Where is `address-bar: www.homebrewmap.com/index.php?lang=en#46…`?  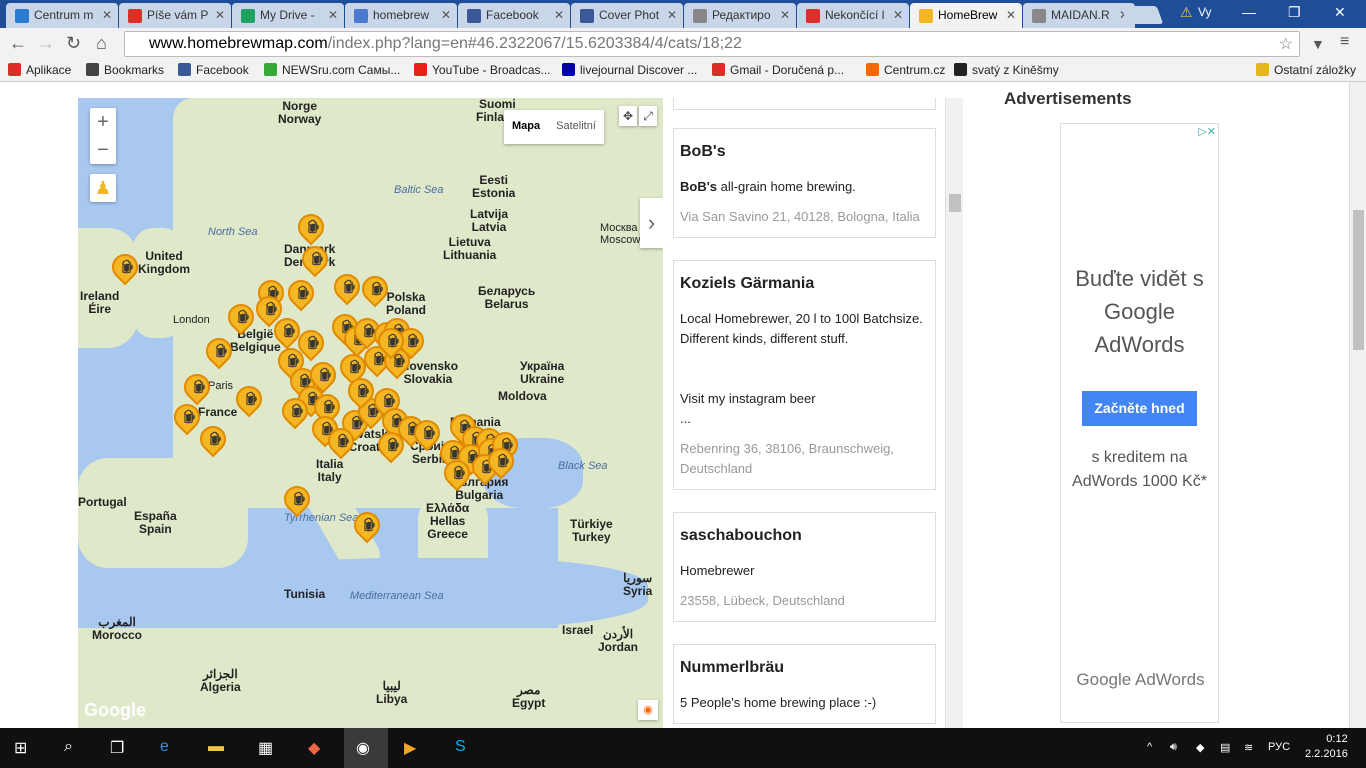
address-bar: www.homebrewmap.com/index.php?lang=en#46… is located at coordinates (712, 44).